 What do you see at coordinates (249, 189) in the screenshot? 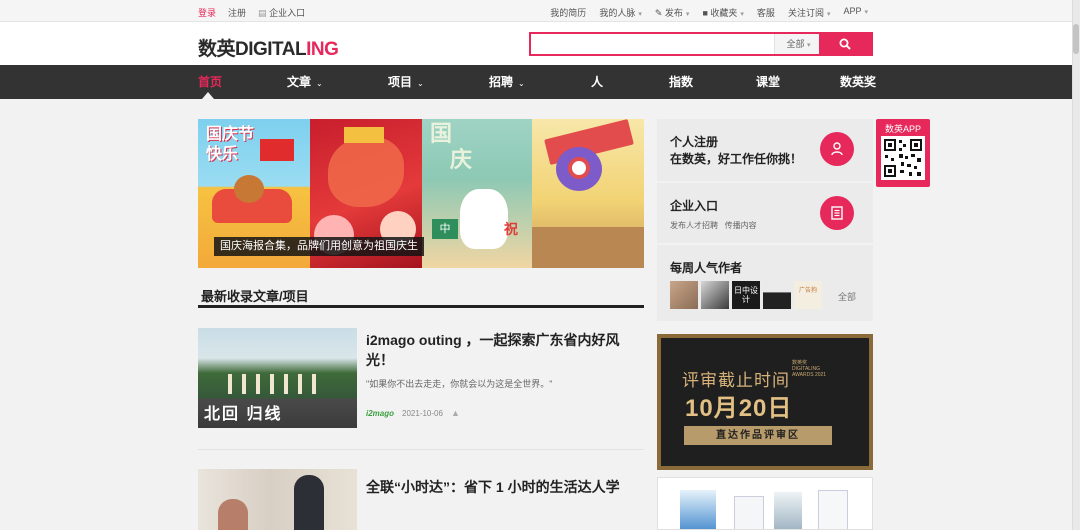
I see `bear-shape` at bounding box center [249, 189].